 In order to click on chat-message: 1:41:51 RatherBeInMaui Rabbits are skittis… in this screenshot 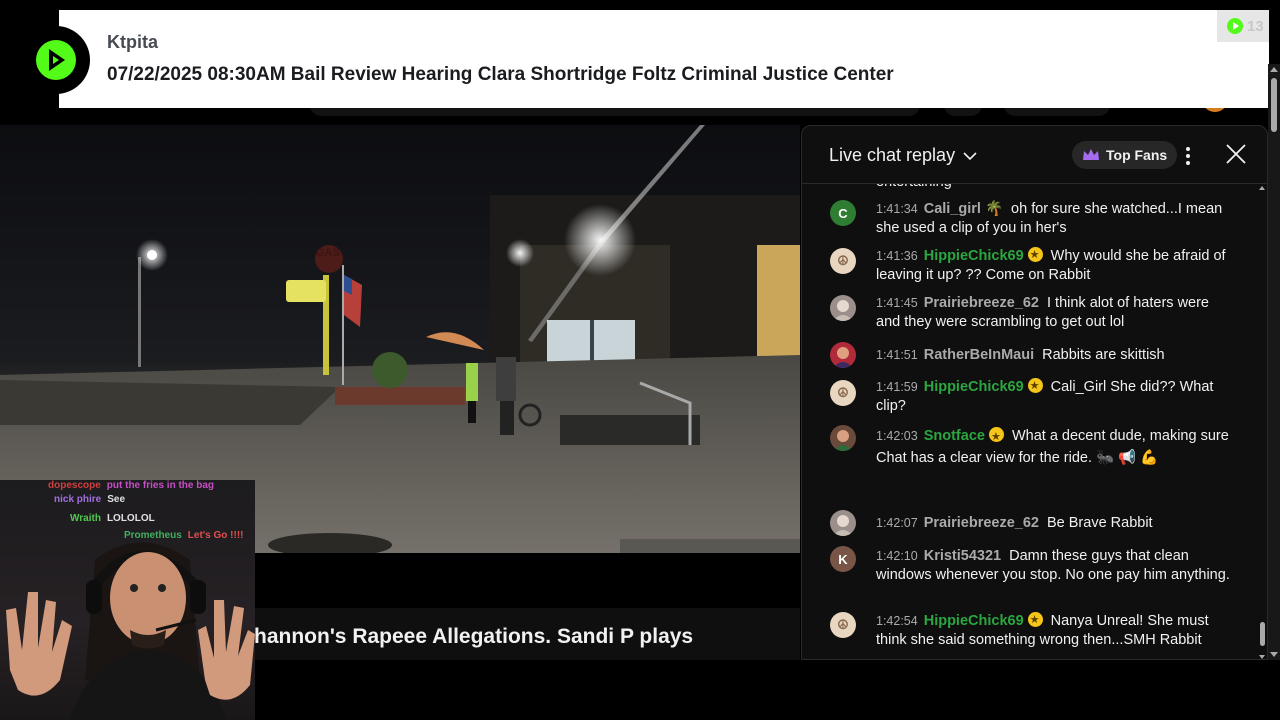, I will do `click(1056, 355)`.